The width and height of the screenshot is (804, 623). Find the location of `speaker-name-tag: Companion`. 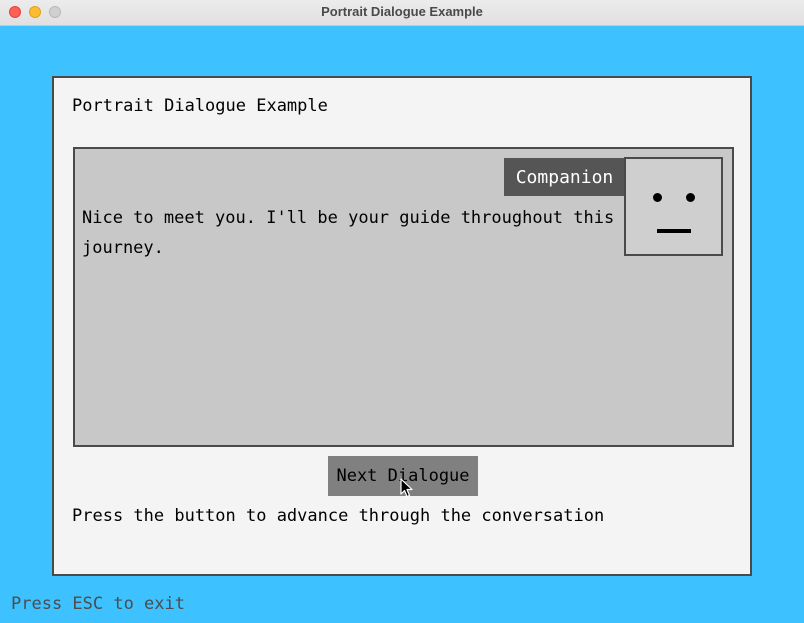

speaker-name-tag: Companion is located at coordinates (564, 177).